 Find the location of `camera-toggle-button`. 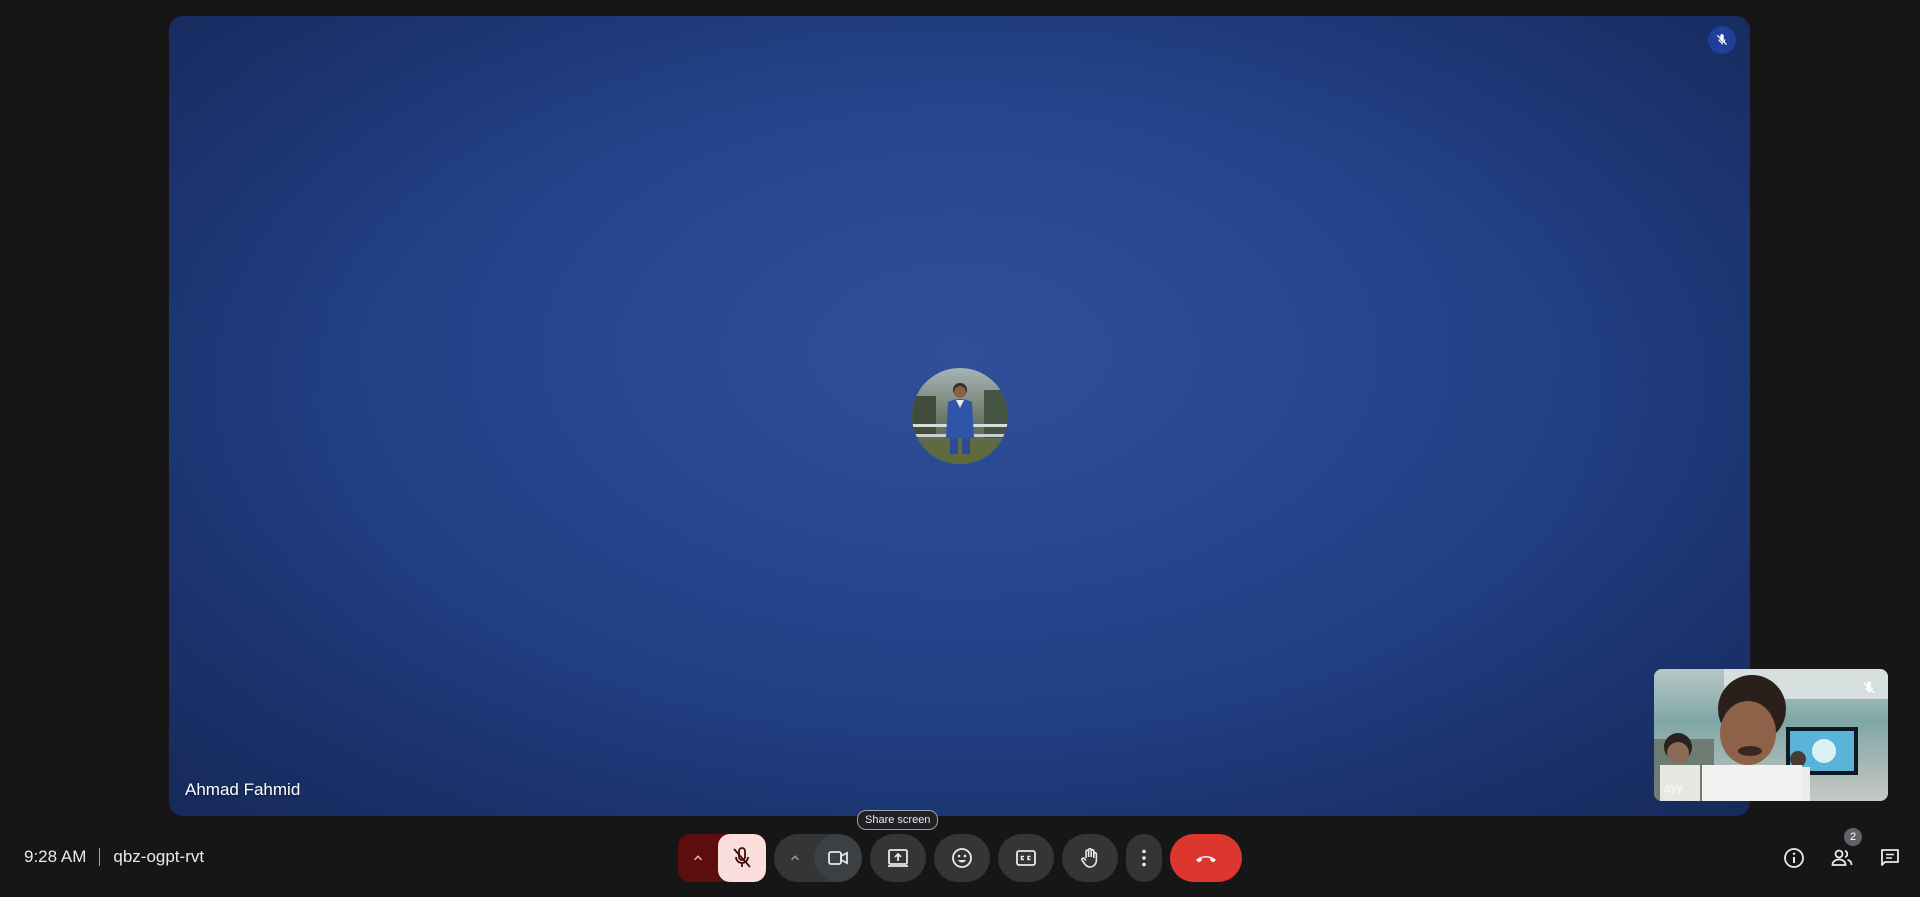

camera-toggle-button is located at coordinates (838, 858).